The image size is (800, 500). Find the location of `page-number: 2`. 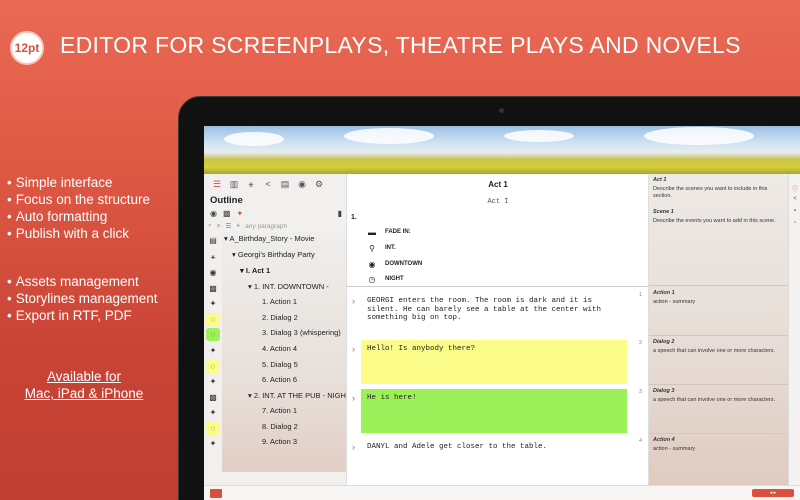

page-number: 2 is located at coordinates (641, 343).